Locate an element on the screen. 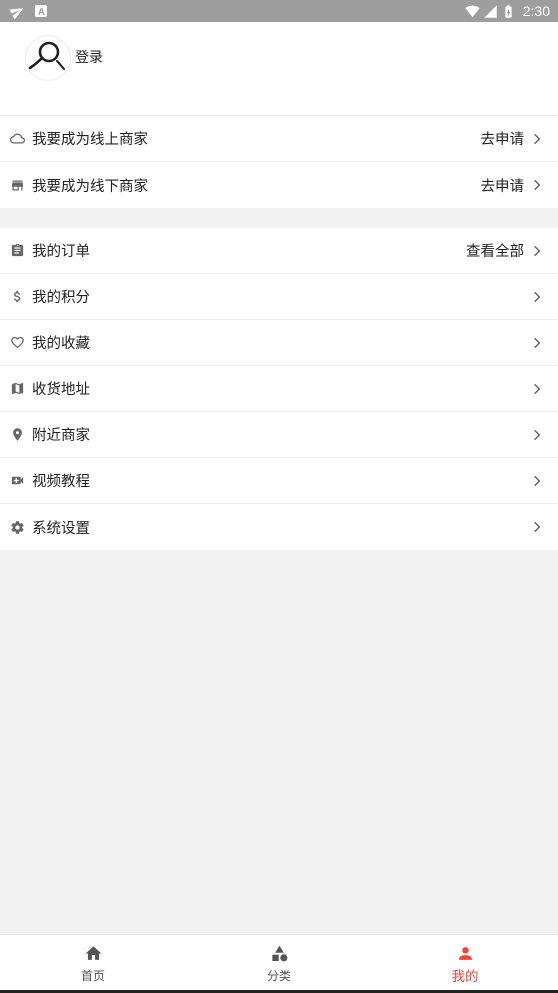  nav-category: 分类 is located at coordinates (279, 962).